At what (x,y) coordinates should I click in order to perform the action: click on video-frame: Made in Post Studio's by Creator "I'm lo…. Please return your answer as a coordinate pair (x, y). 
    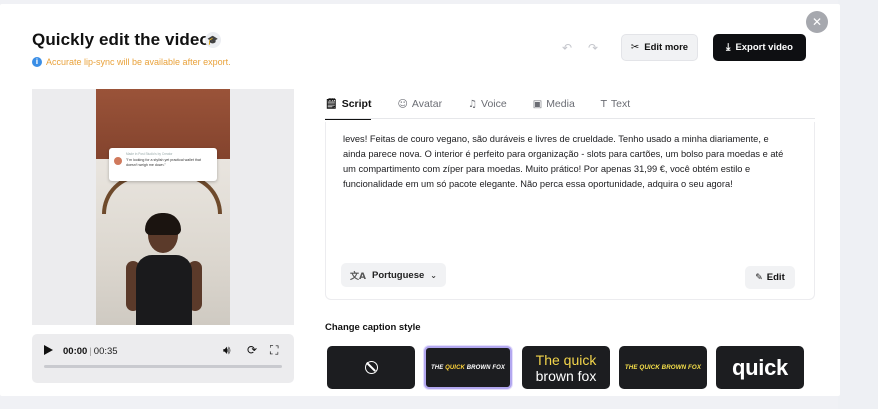
    Looking at the image, I should click on (163, 207).